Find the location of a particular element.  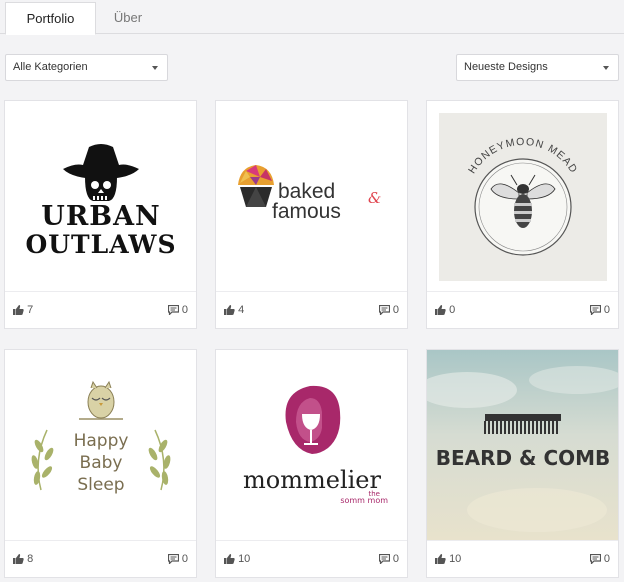

logo-line-3: Sleep is located at coordinates (100, 485).